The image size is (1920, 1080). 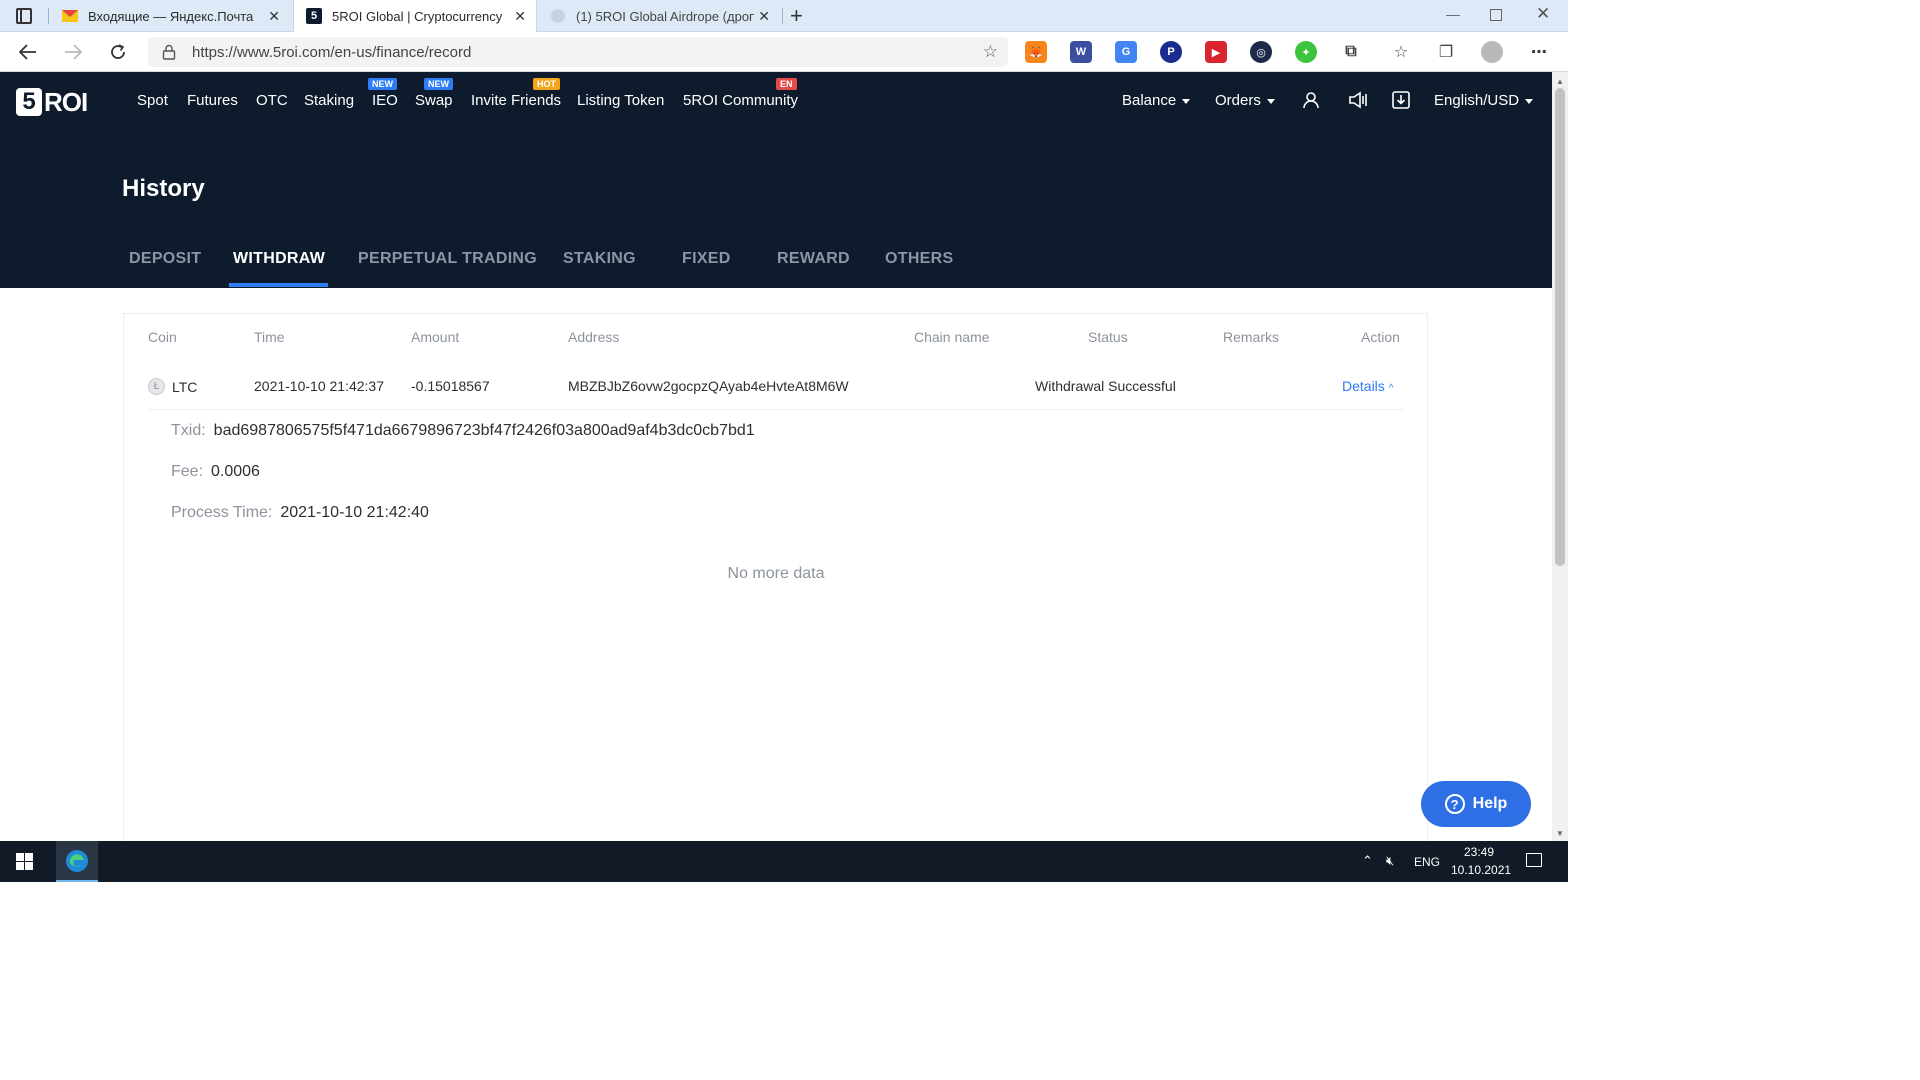 What do you see at coordinates (1238, 100) in the screenshot?
I see `orders-label: Orders` at bounding box center [1238, 100].